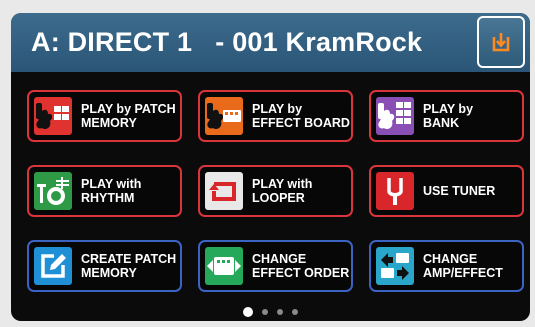  Describe the element at coordinates (224, 116) in the screenshot. I see `guitar-effect-board-icon` at that location.